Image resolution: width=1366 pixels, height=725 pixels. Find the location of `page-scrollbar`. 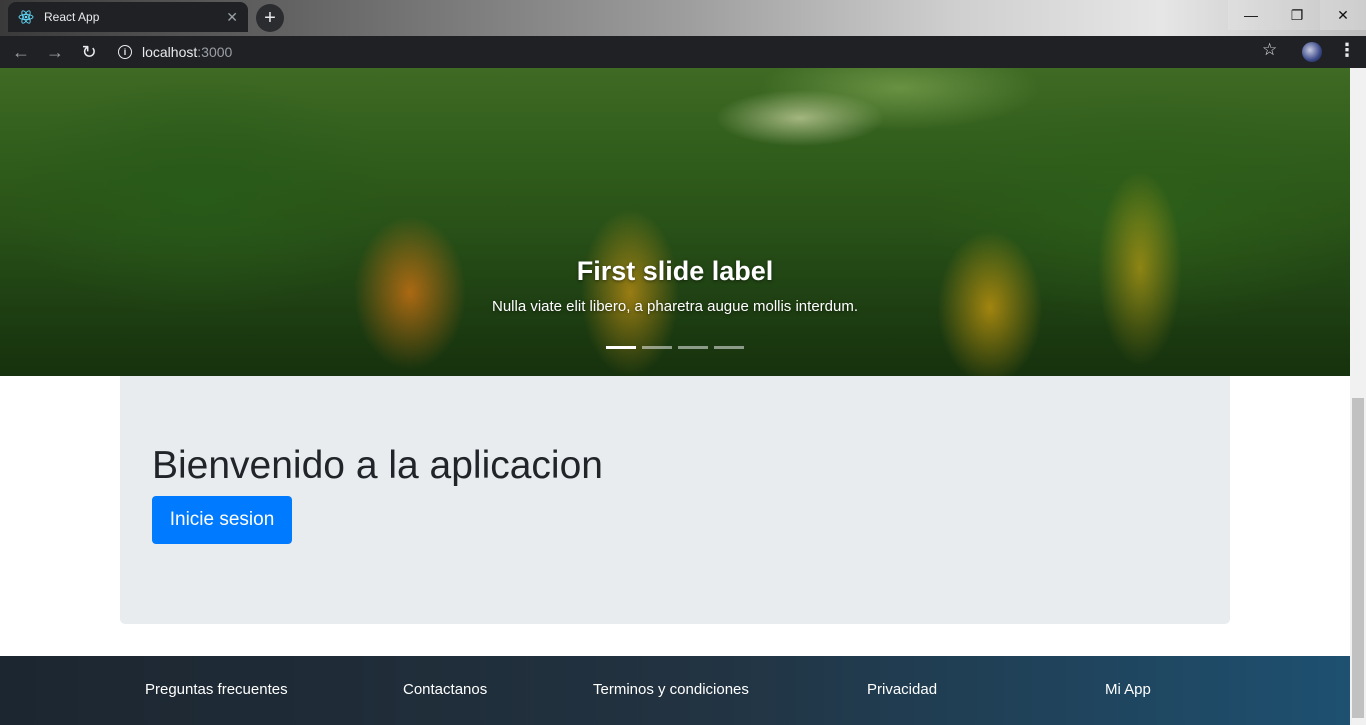

page-scrollbar is located at coordinates (1358, 396).